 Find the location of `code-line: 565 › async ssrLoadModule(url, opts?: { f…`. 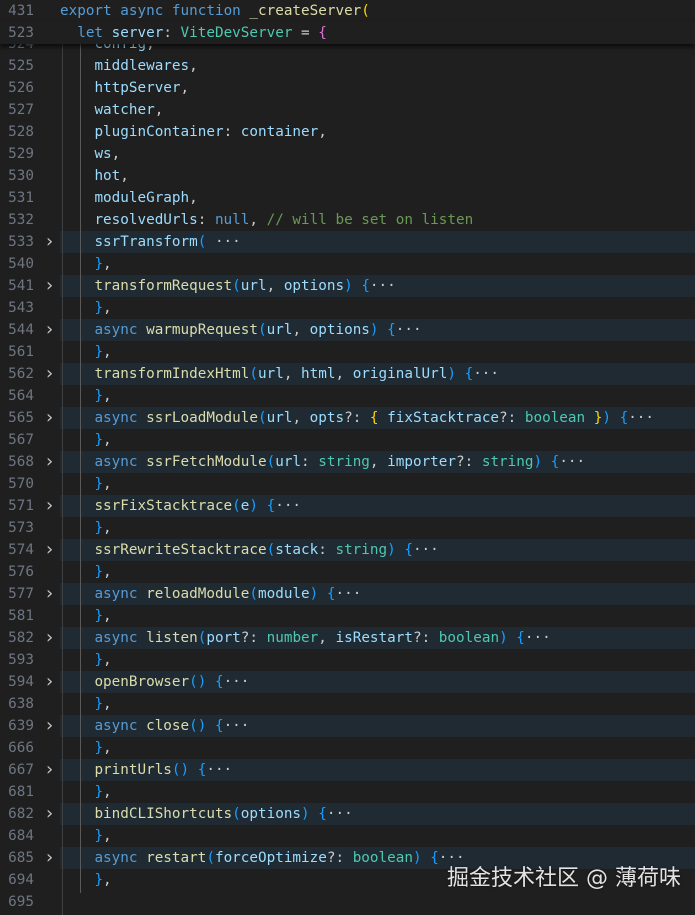

code-line: 565 › async ssrLoadModule(url, opts?: { f… is located at coordinates (347, 418).